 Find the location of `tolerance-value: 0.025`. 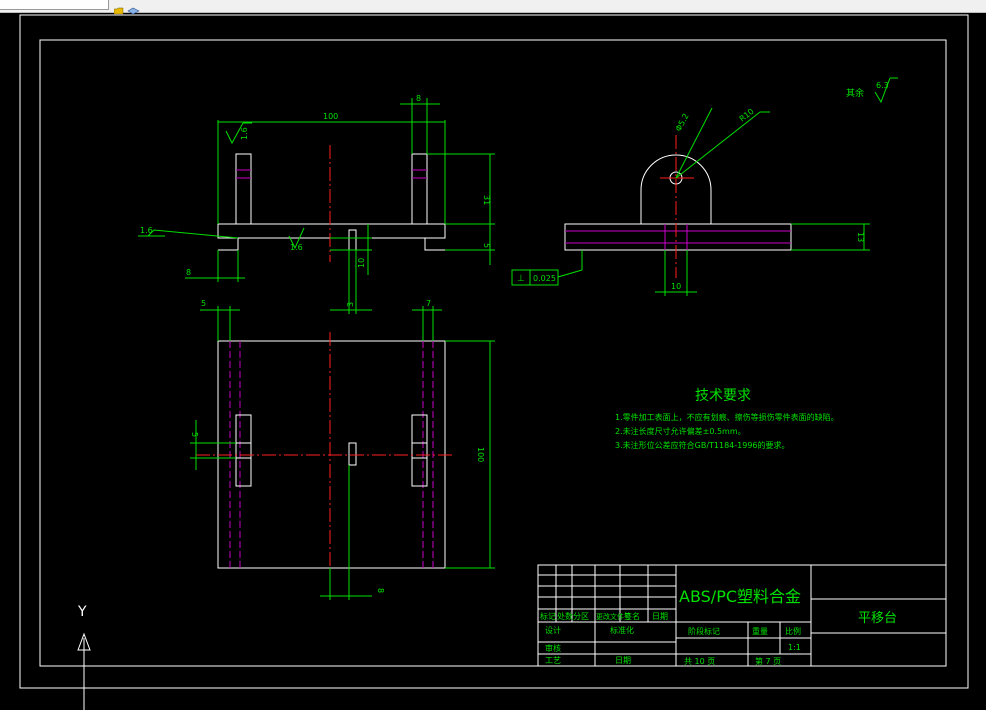

tolerance-value: 0.025 is located at coordinates (544, 278).